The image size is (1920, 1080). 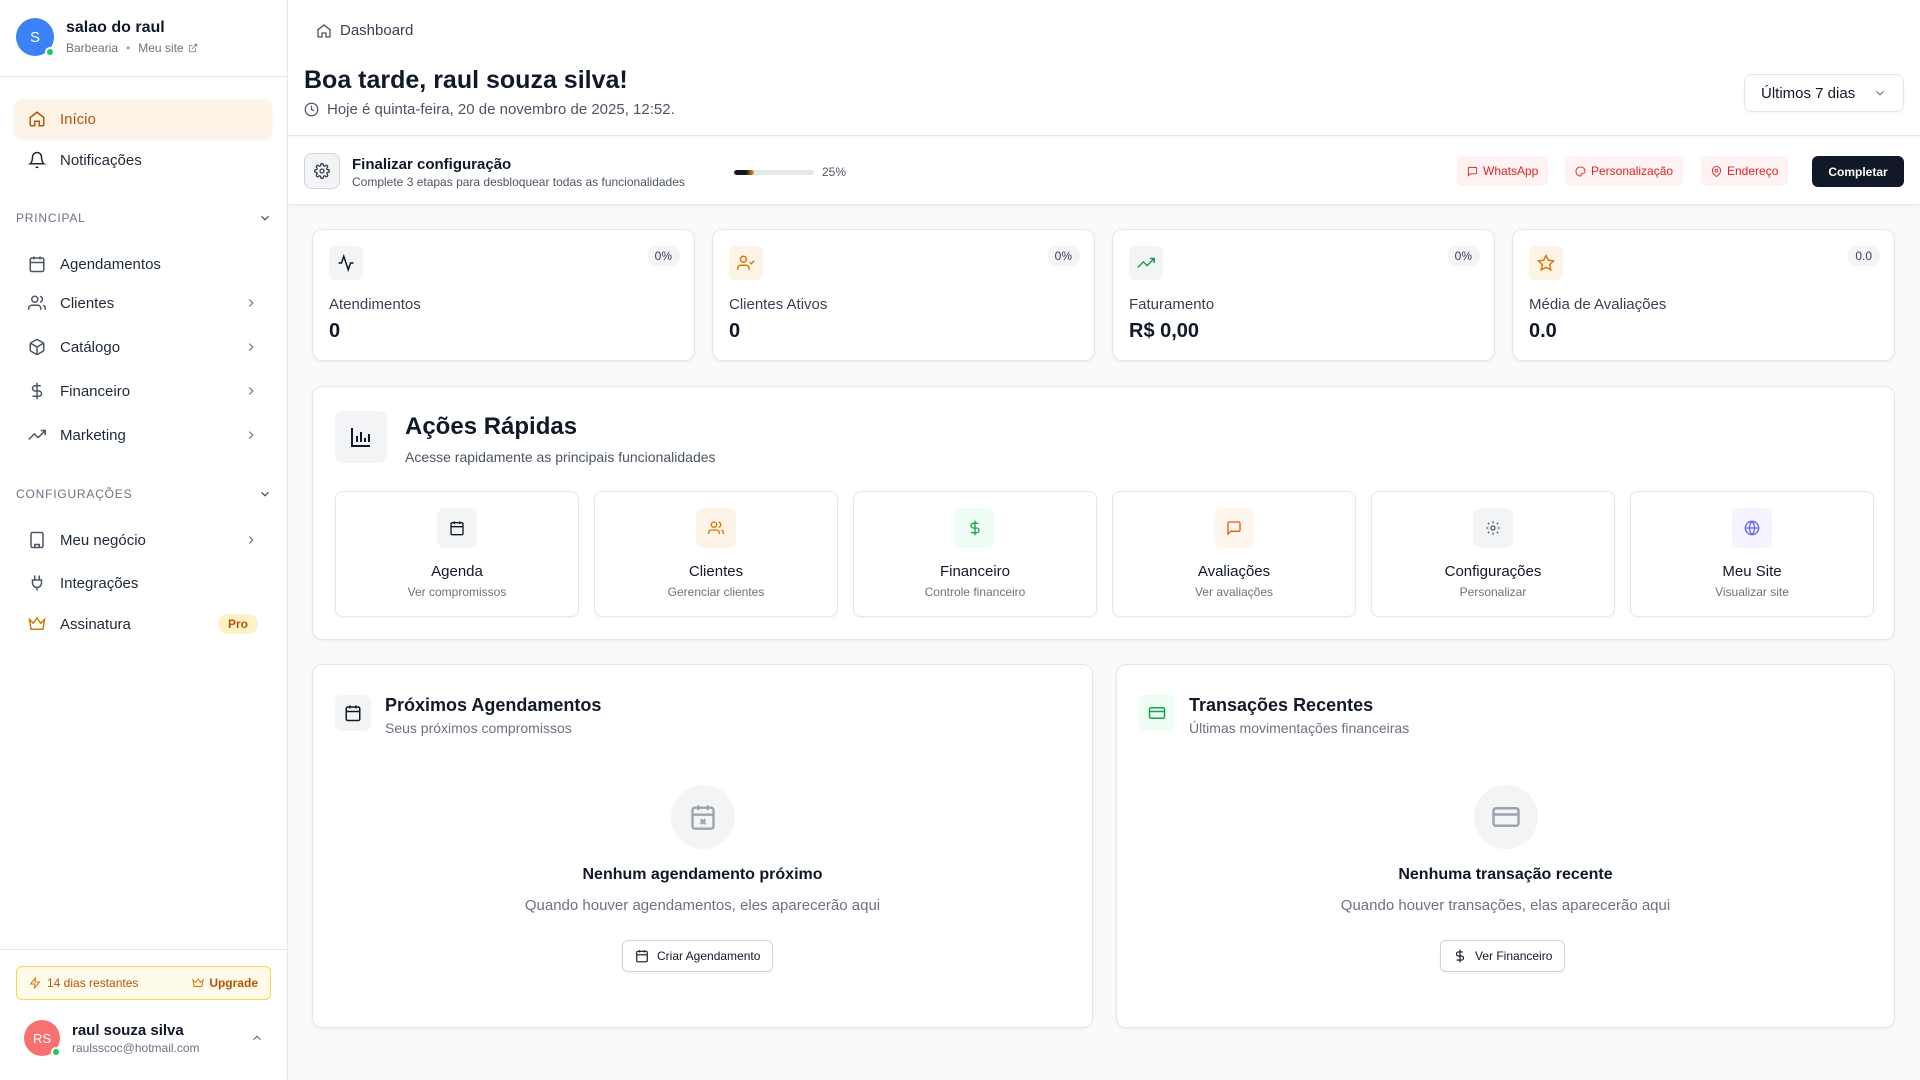 What do you see at coordinates (37, 540) in the screenshot?
I see `building-icon` at bounding box center [37, 540].